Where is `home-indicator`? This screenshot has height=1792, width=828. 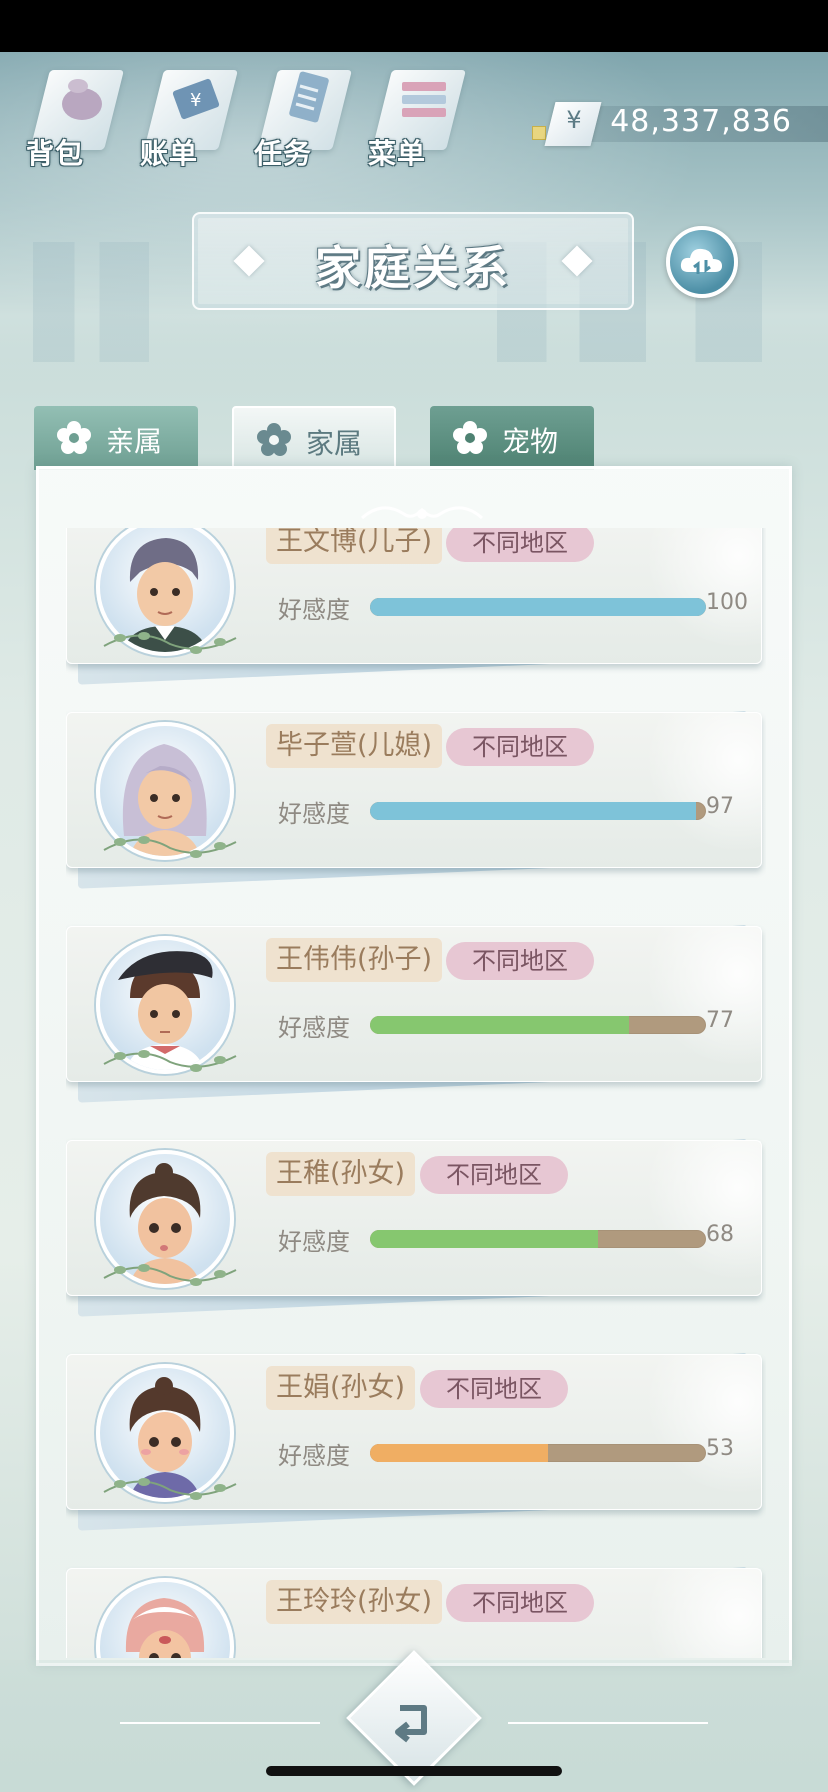
home-indicator is located at coordinates (414, 1771).